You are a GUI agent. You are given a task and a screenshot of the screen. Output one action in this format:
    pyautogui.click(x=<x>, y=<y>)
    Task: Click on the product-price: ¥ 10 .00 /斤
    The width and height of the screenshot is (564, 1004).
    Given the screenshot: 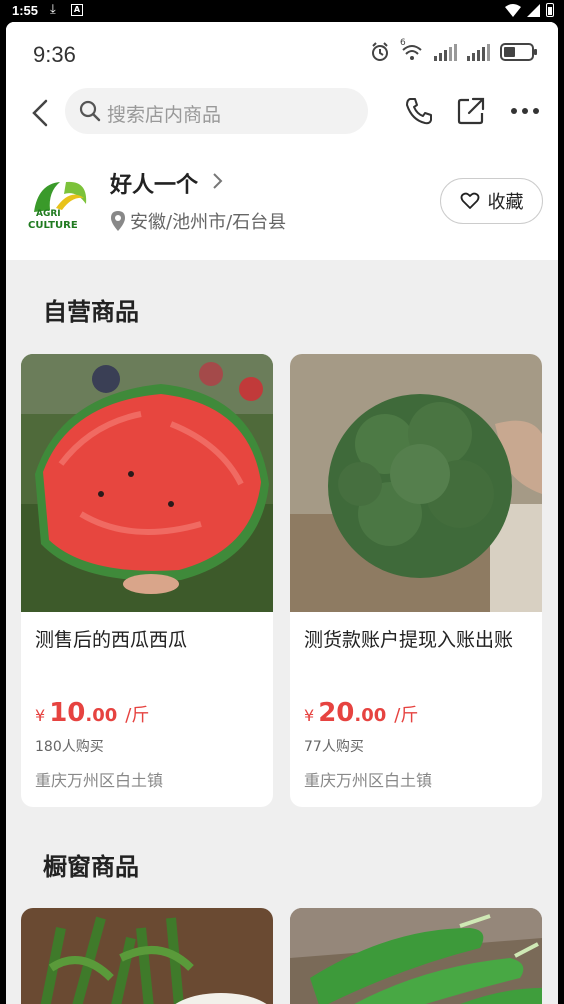 What is the action you would take?
    pyautogui.click(x=92, y=713)
    